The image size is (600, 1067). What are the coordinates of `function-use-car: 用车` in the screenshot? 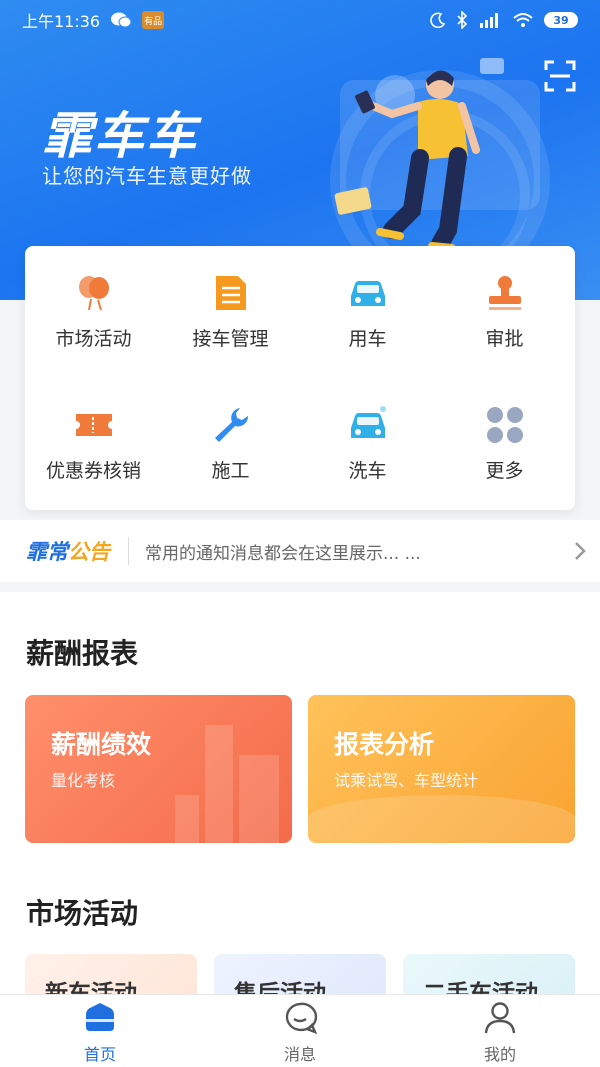 It's located at (367, 312).